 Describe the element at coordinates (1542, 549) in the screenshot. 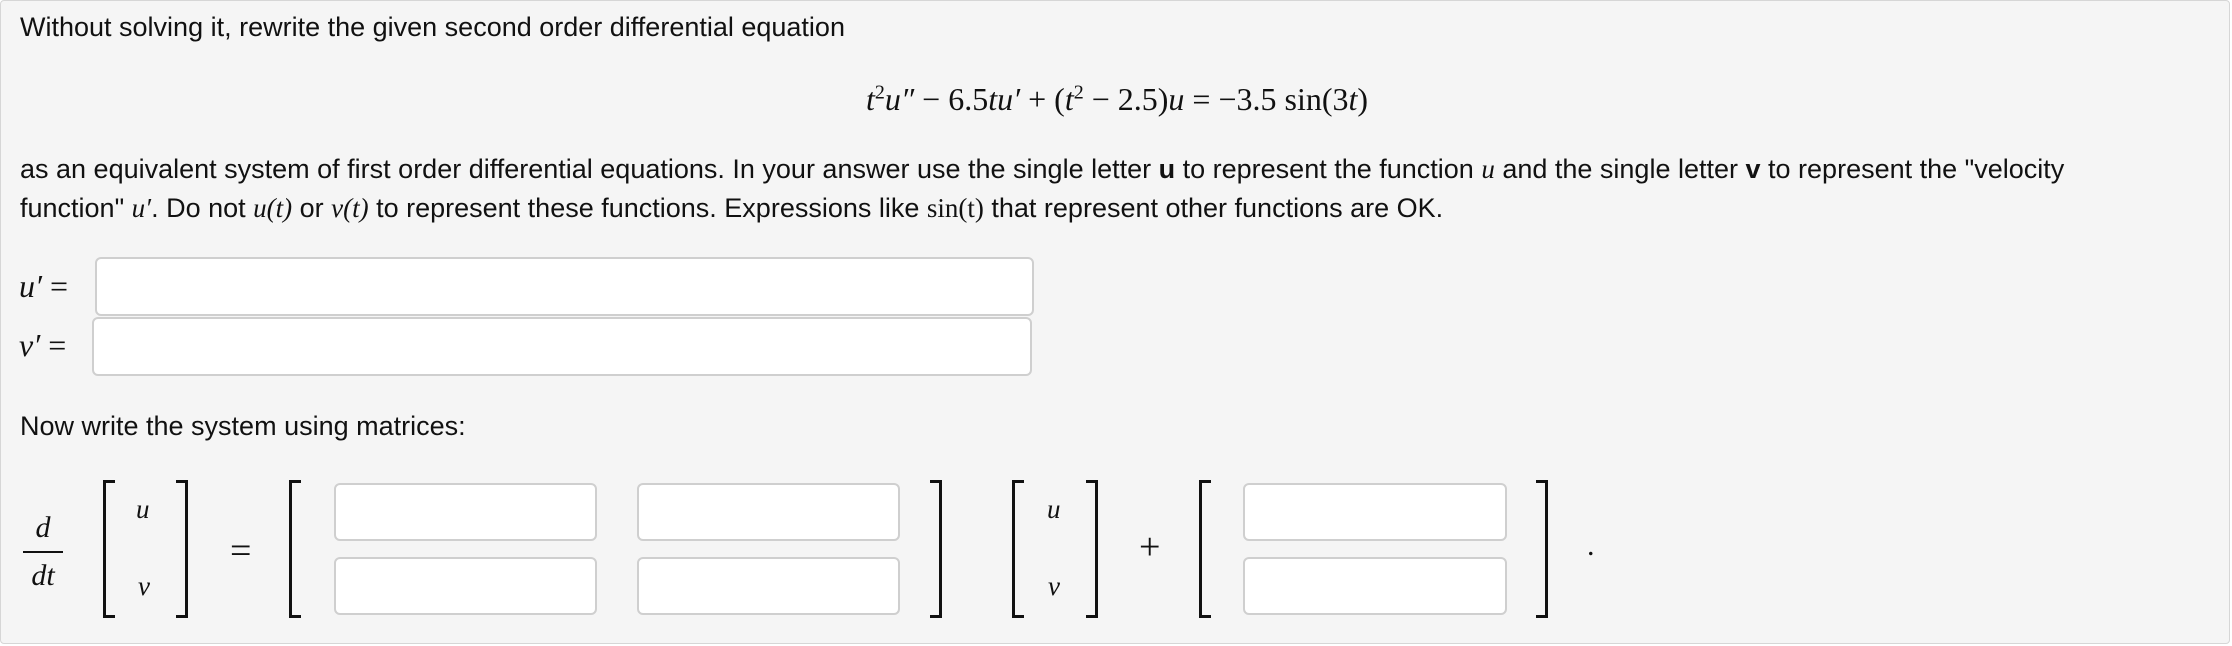

I see `forcing-vector-bracket-close` at that location.